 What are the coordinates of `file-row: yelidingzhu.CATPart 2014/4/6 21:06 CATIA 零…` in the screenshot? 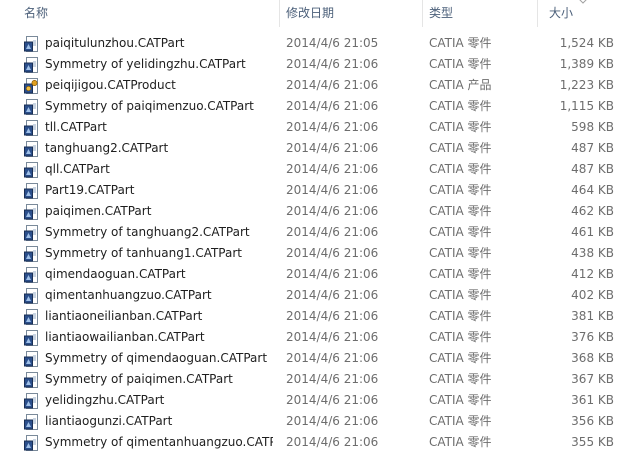 It's located at (309, 400).